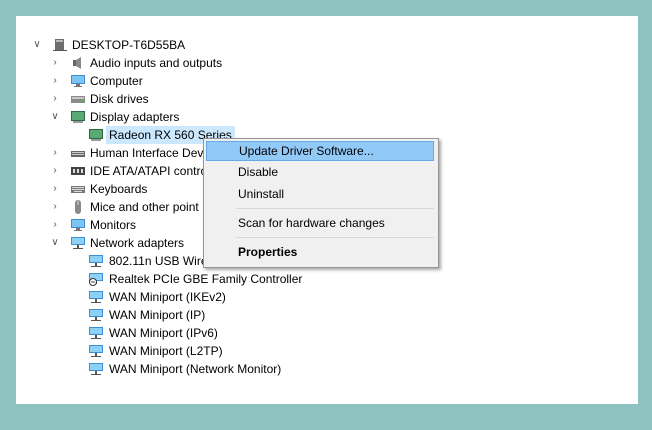  Describe the element at coordinates (163, 333) in the screenshot. I see `tree-item-label: WAN Miniport (IPv6)` at that location.